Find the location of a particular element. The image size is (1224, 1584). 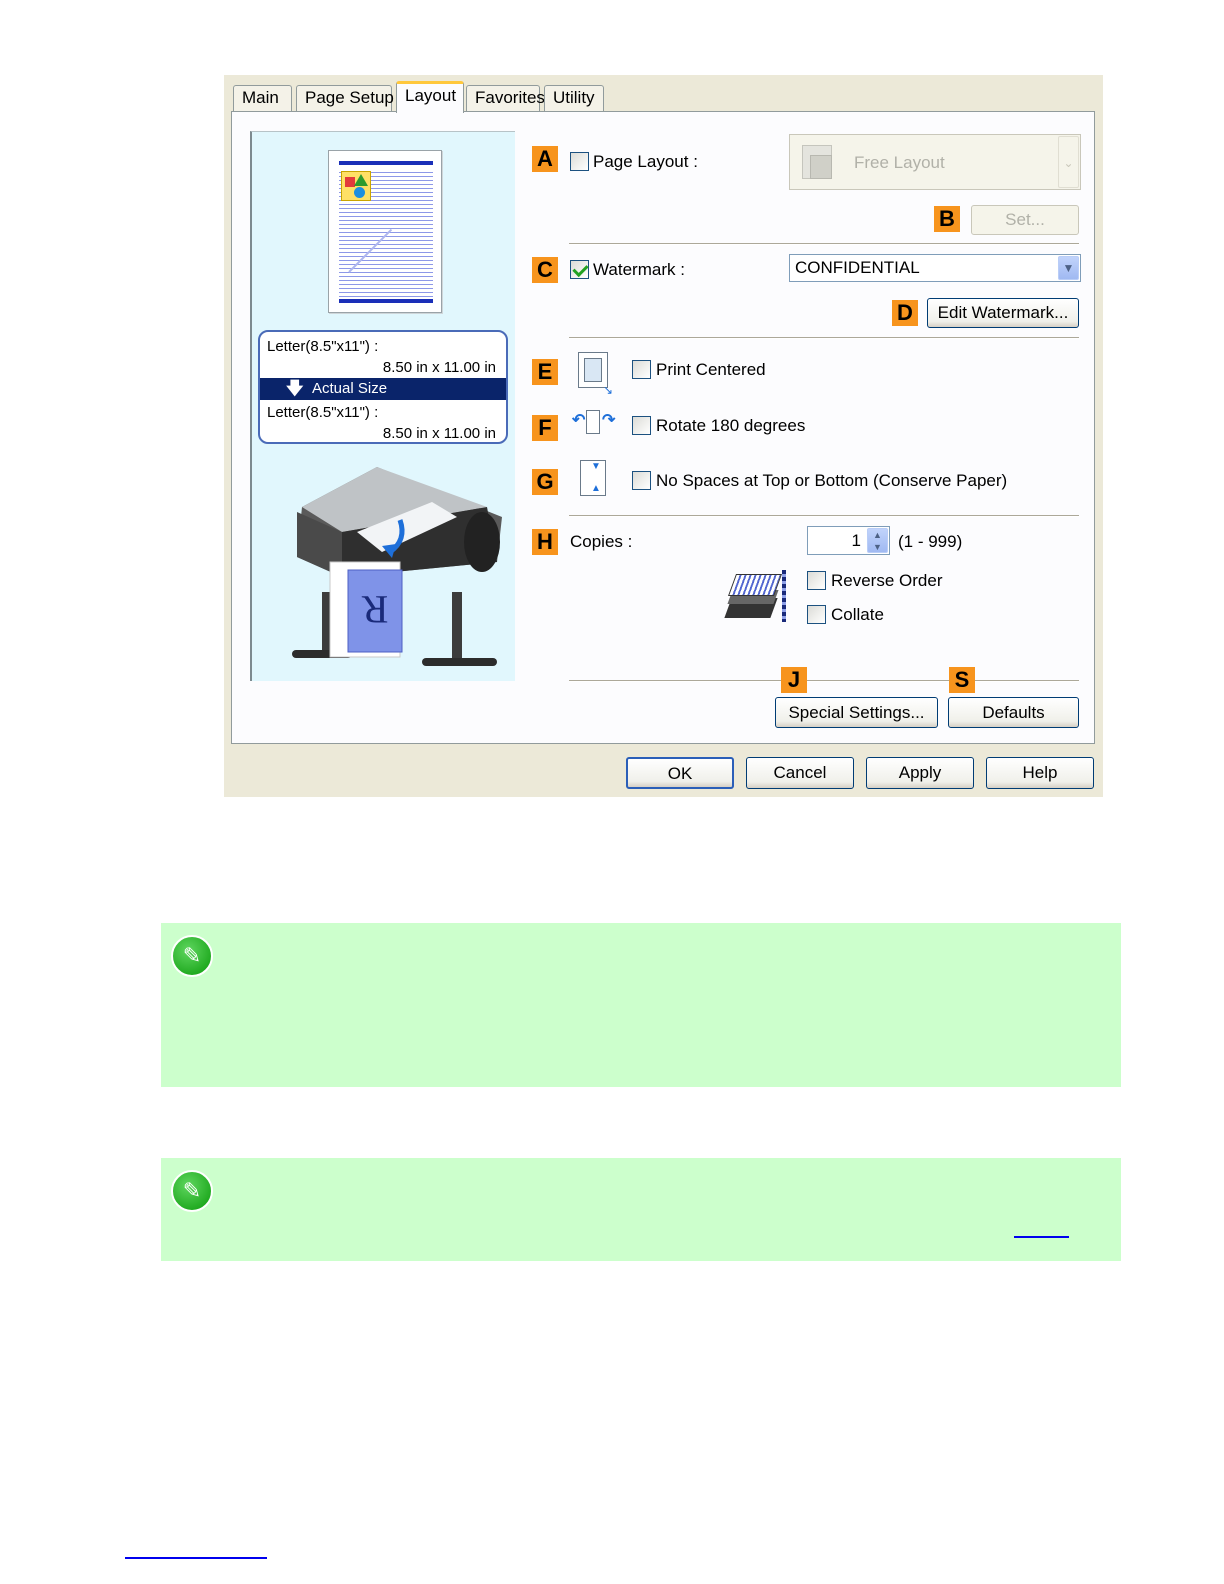

input-size-label: Letter(8.5"x11") : is located at coordinates (323, 346).